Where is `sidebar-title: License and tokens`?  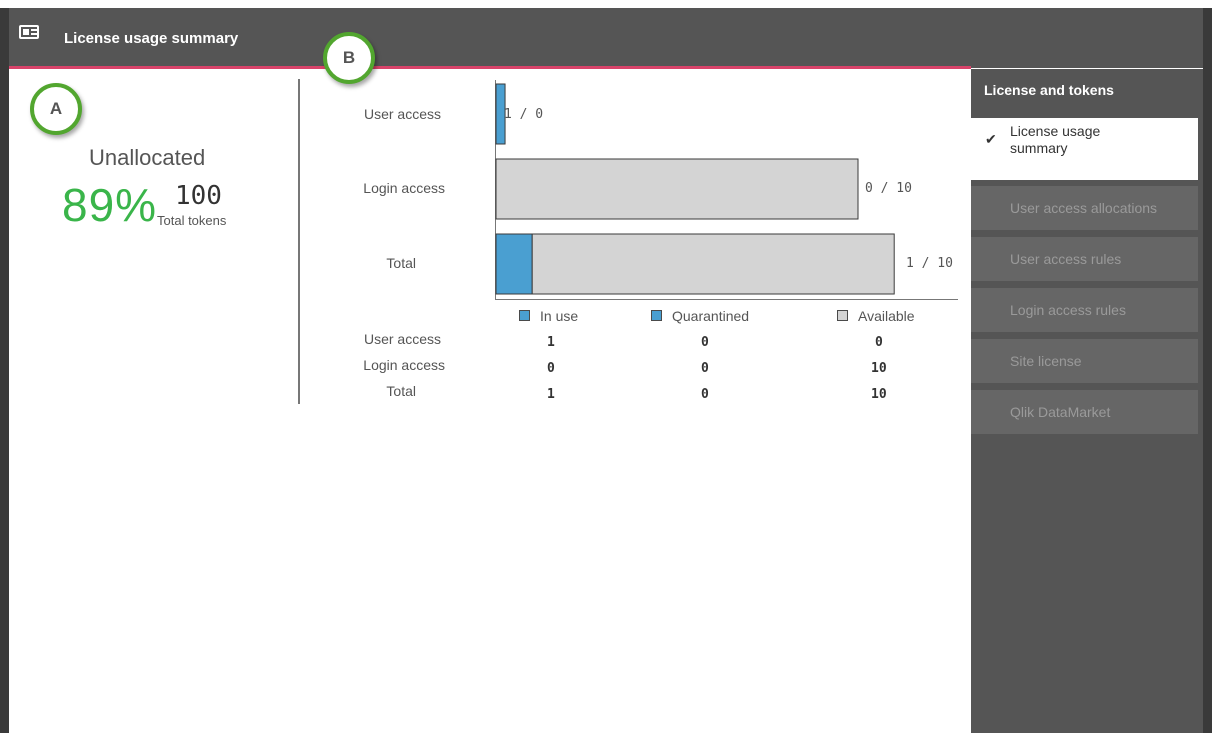 sidebar-title: License and tokens is located at coordinates (1049, 90).